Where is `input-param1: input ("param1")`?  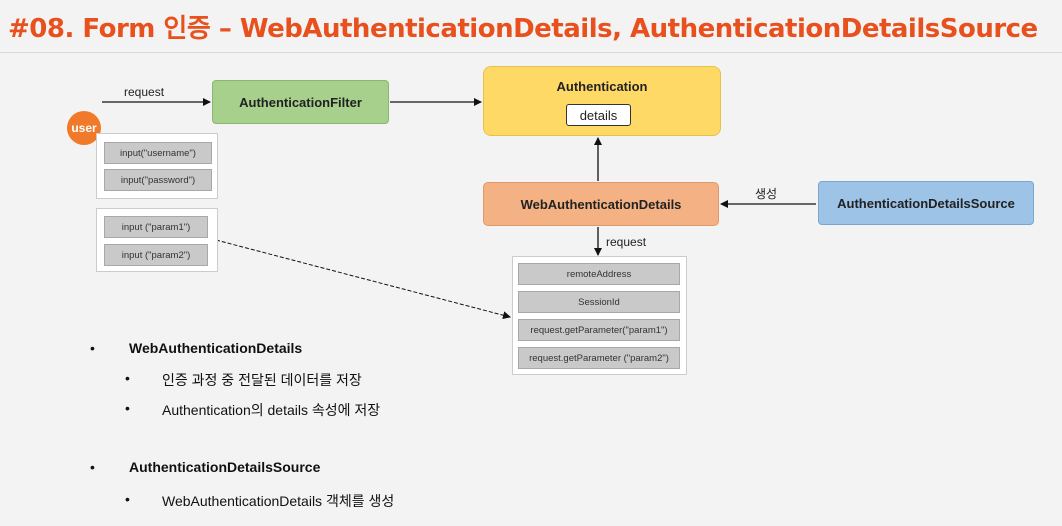 input-param1: input ("param1") is located at coordinates (156, 227).